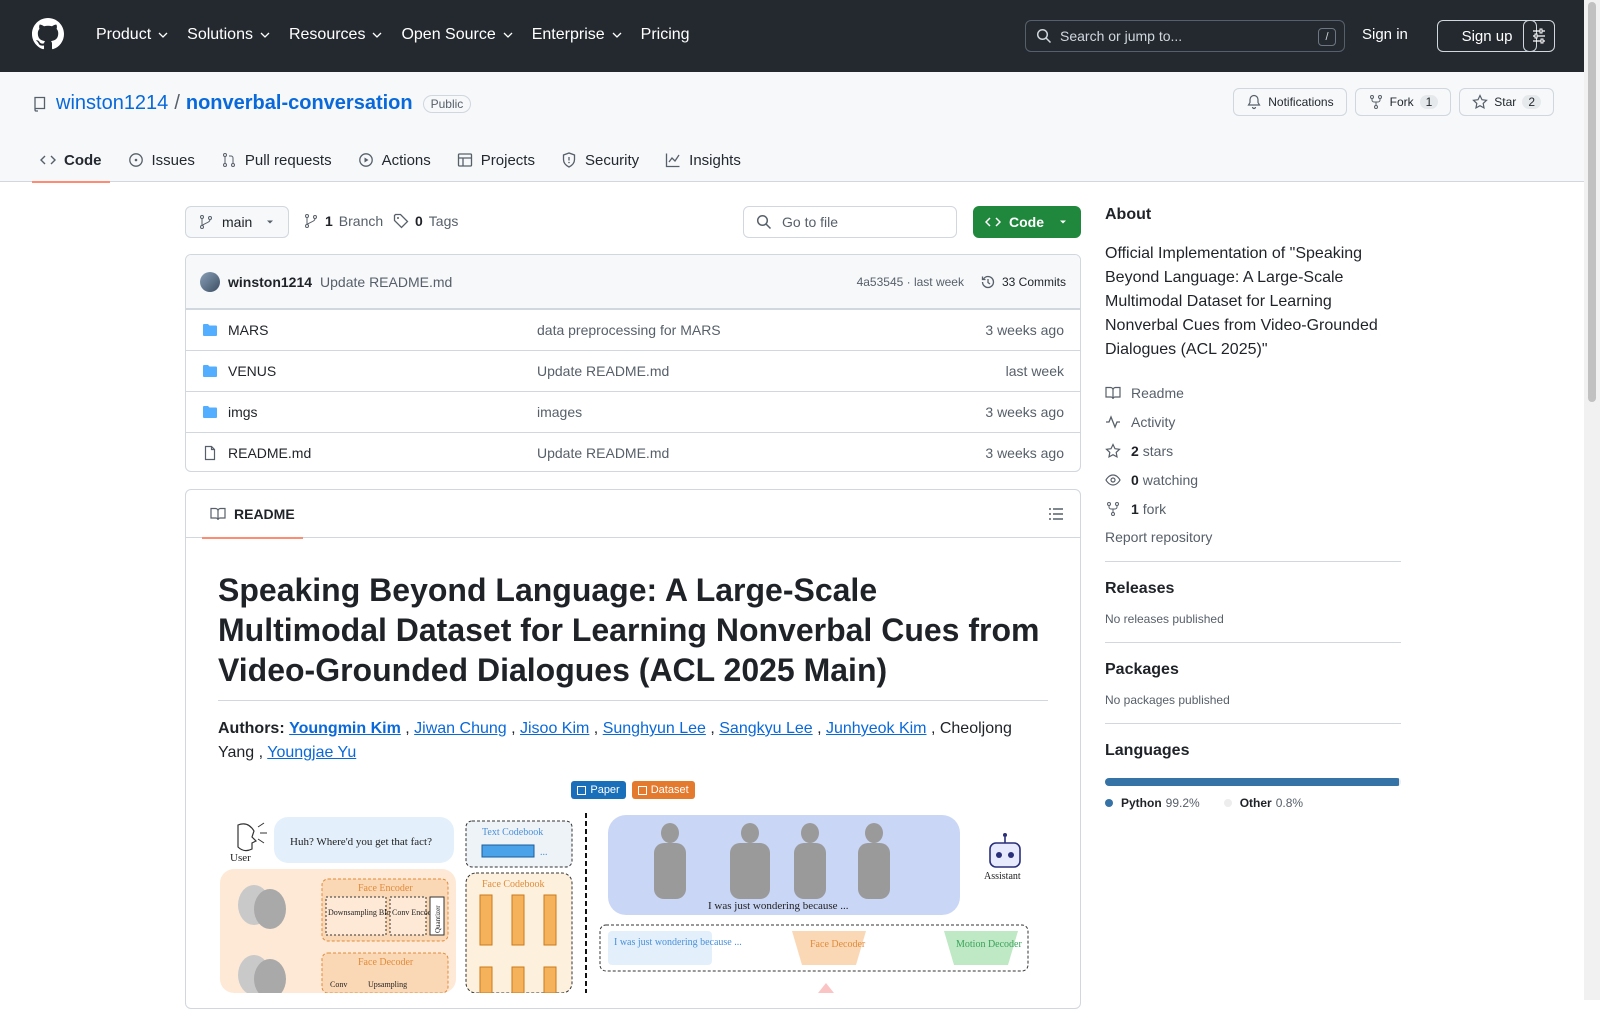 This screenshot has width=1600, height=1009. I want to click on readme-link: Readme, so click(1253, 392).